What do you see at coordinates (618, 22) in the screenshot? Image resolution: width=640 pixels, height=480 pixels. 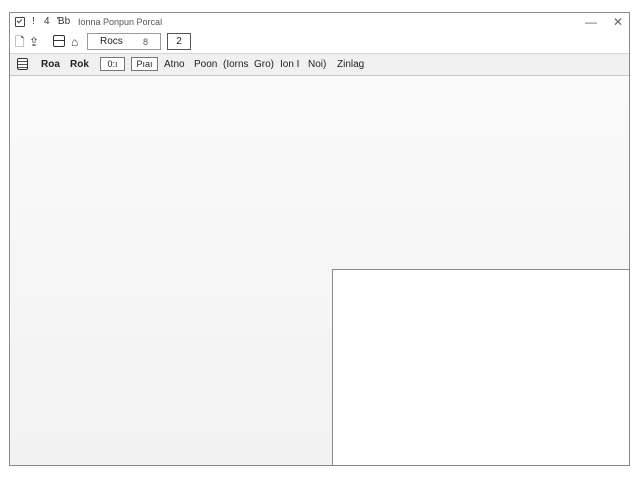 I see `close-button: ✕` at bounding box center [618, 22].